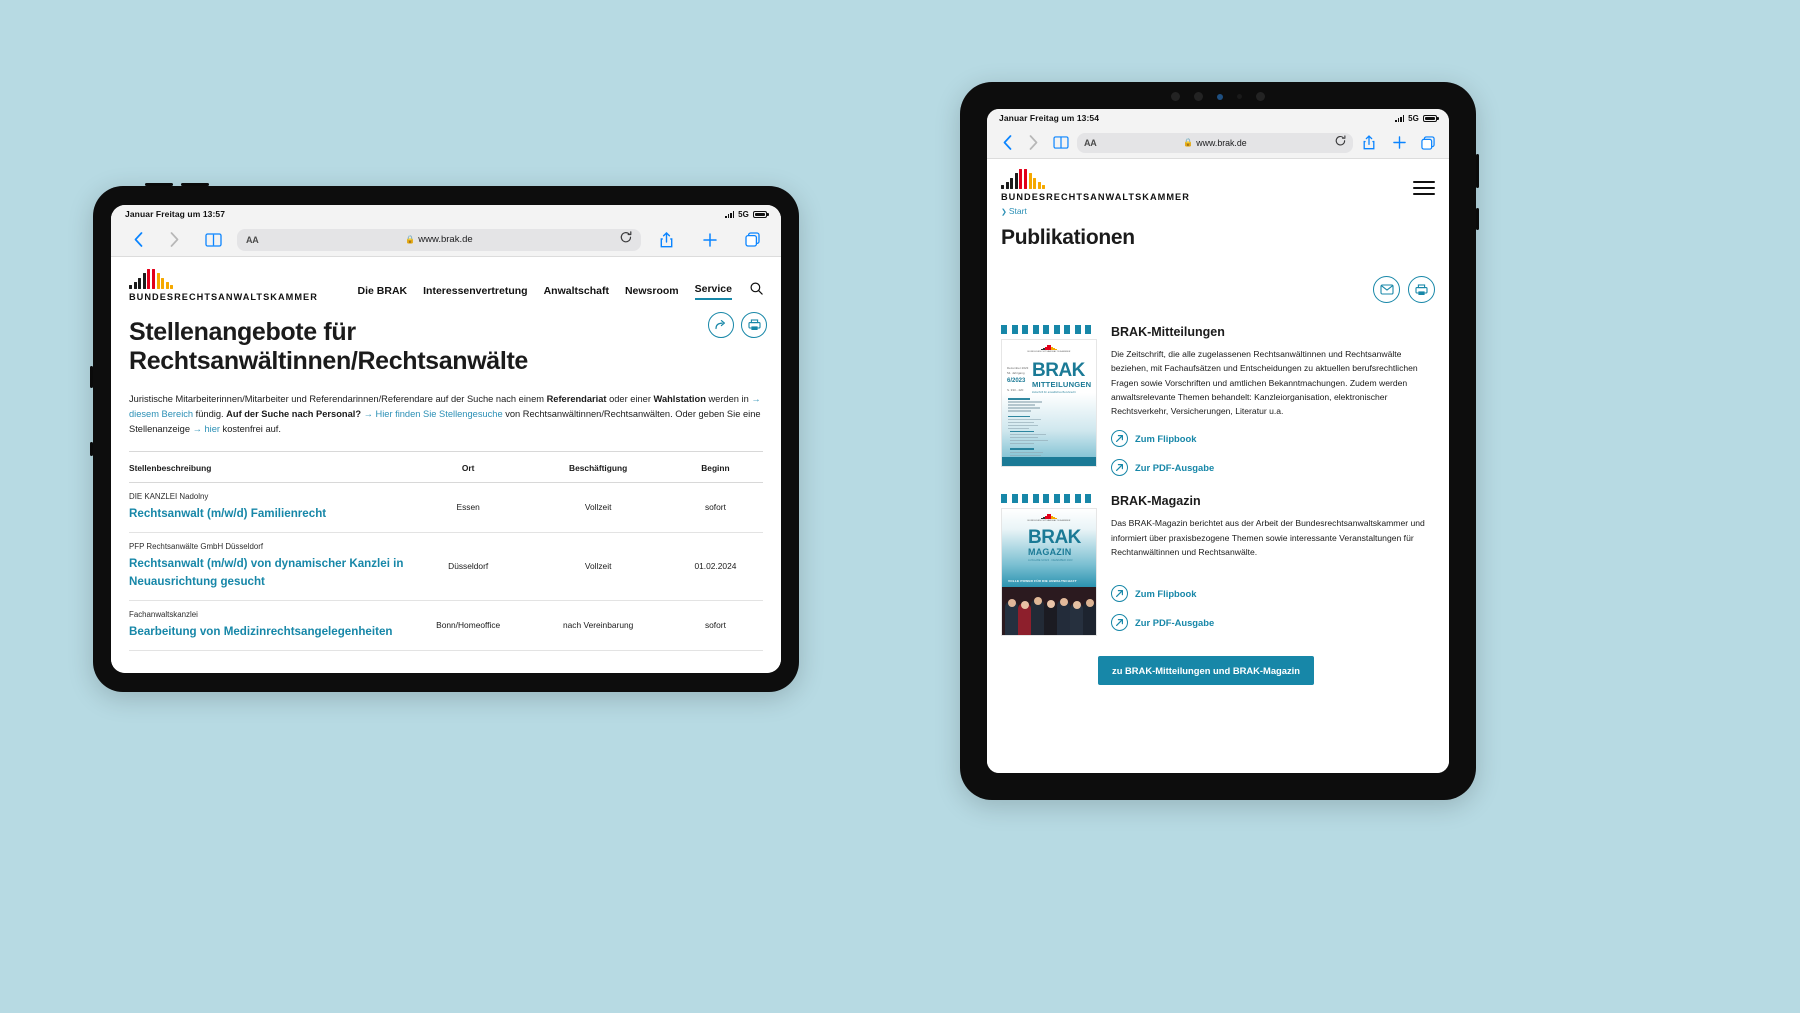  Describe the element at coordinates (721, 325) in the screenshot. I see `share-arrow-icon` at that location.